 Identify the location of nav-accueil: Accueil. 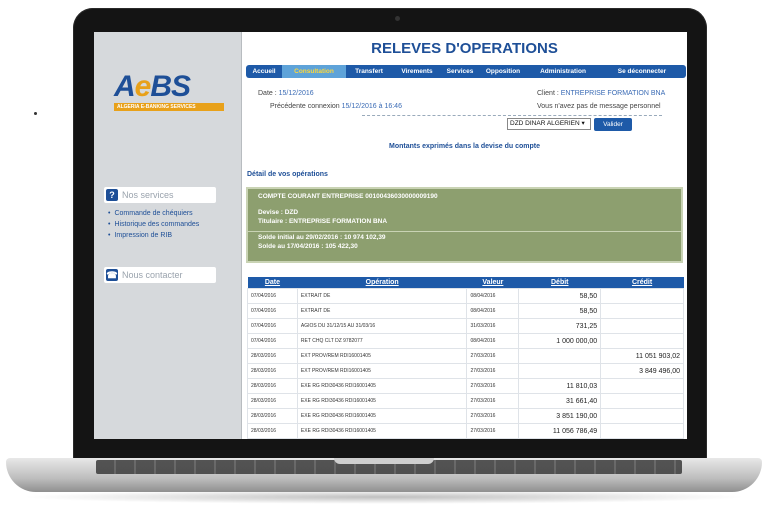
(264, 71).